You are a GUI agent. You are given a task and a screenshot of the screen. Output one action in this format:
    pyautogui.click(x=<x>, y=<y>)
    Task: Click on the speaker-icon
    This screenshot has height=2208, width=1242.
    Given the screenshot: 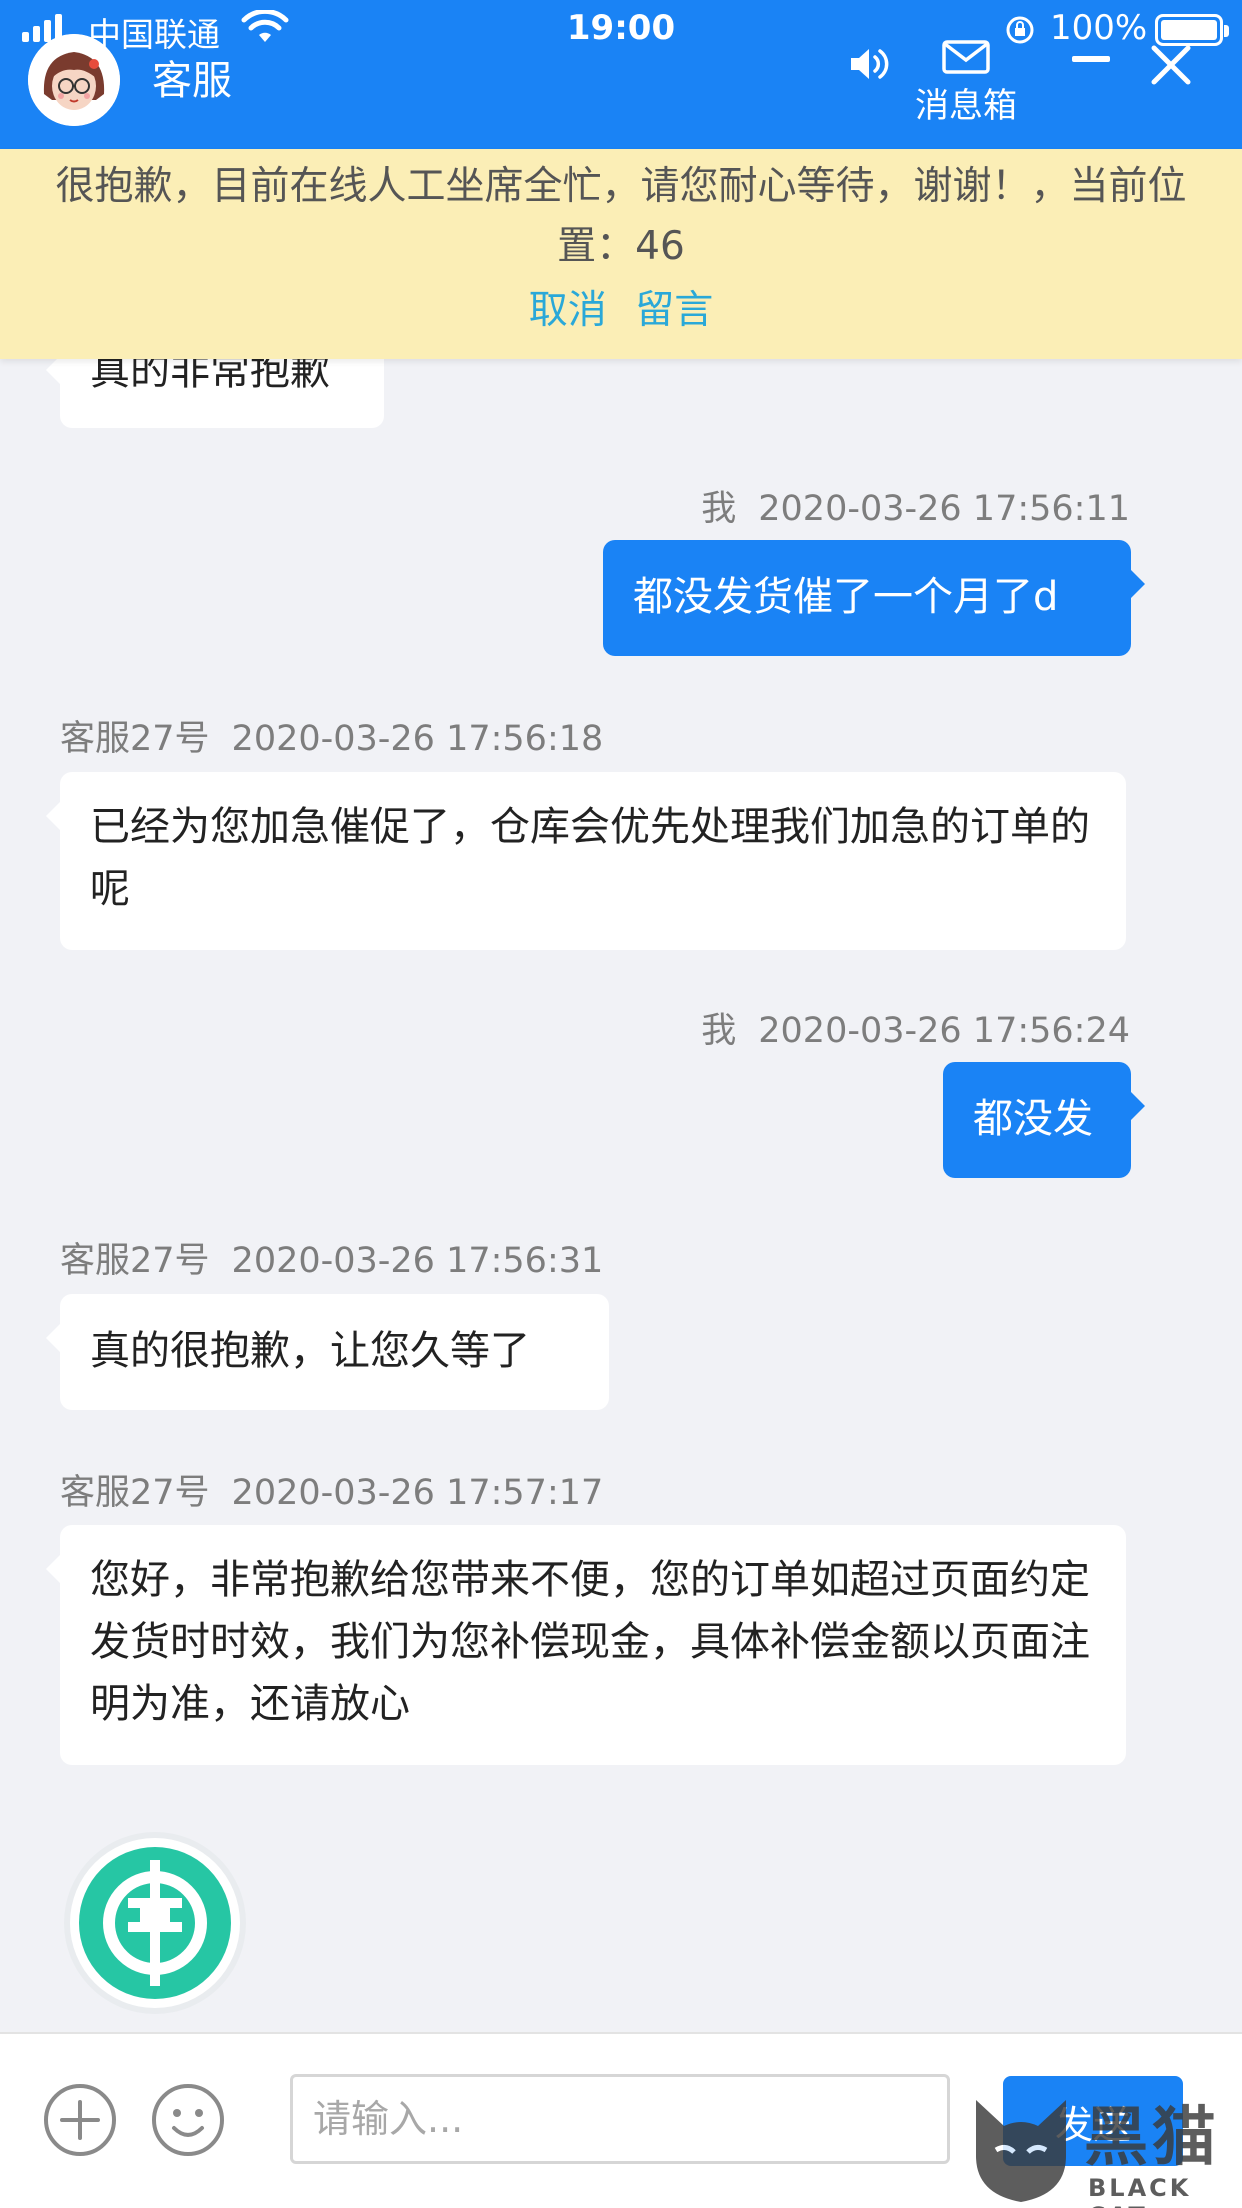 What is the action you would take?
    pyautogui.click(x=869, y=64)
    